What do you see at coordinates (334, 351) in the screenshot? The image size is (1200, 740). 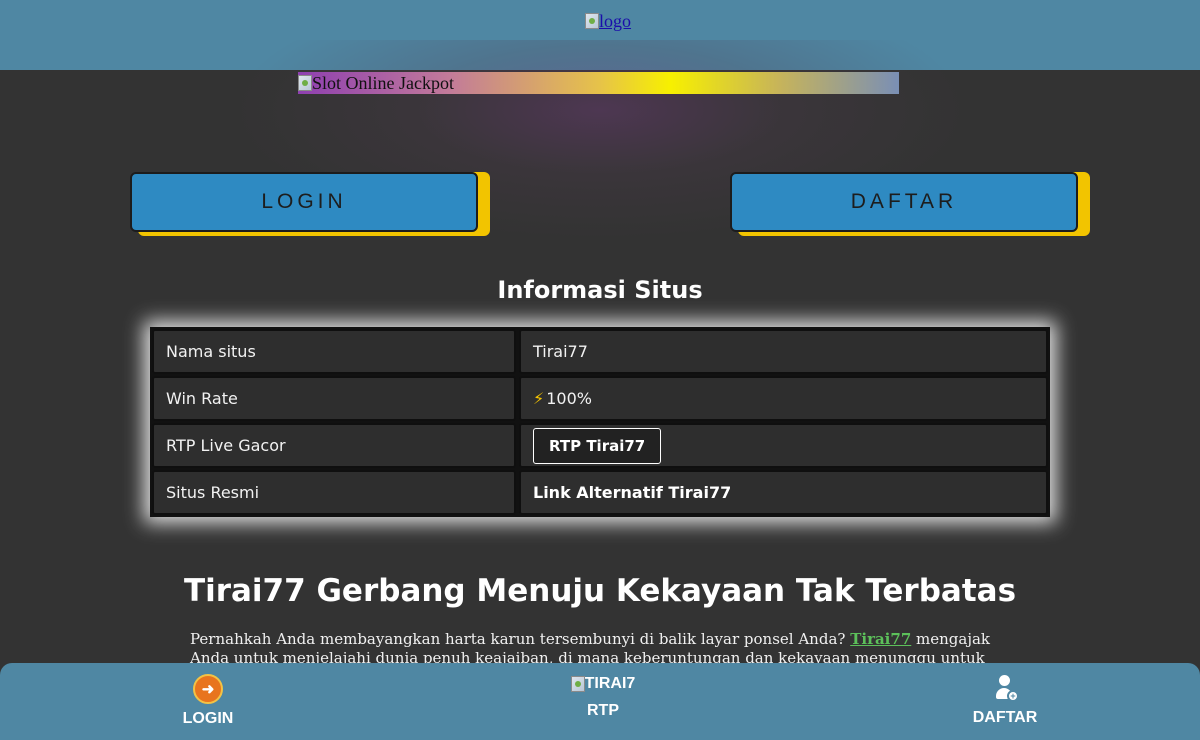 I see `row-label: Nama situs` at bounding box center [334, 351].